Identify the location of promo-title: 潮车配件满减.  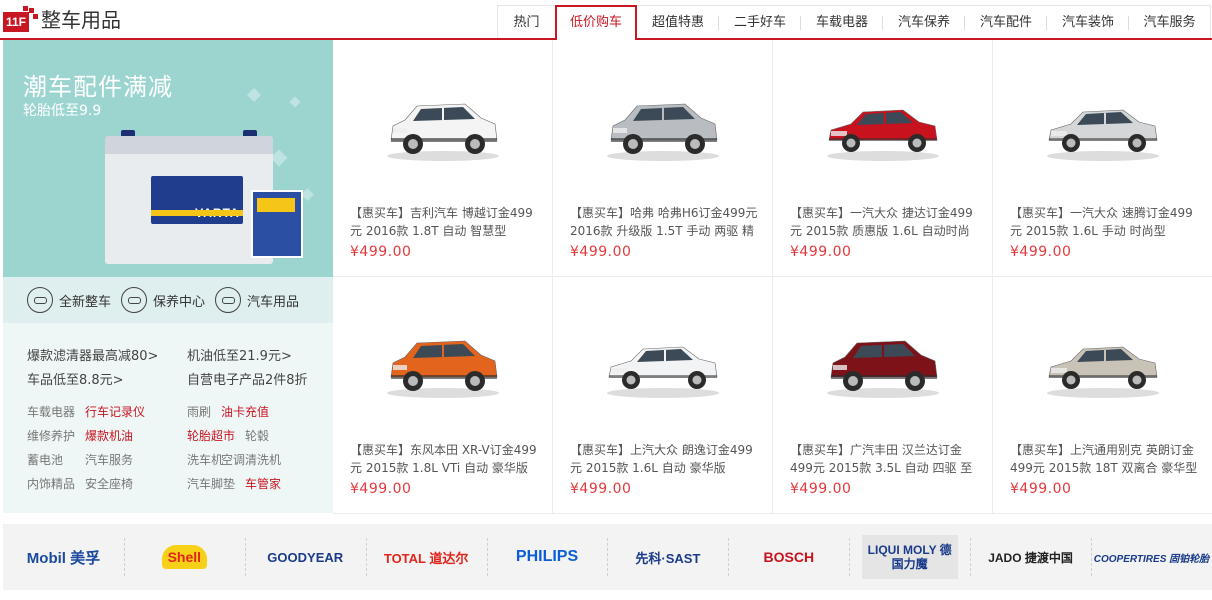
(98, 87).